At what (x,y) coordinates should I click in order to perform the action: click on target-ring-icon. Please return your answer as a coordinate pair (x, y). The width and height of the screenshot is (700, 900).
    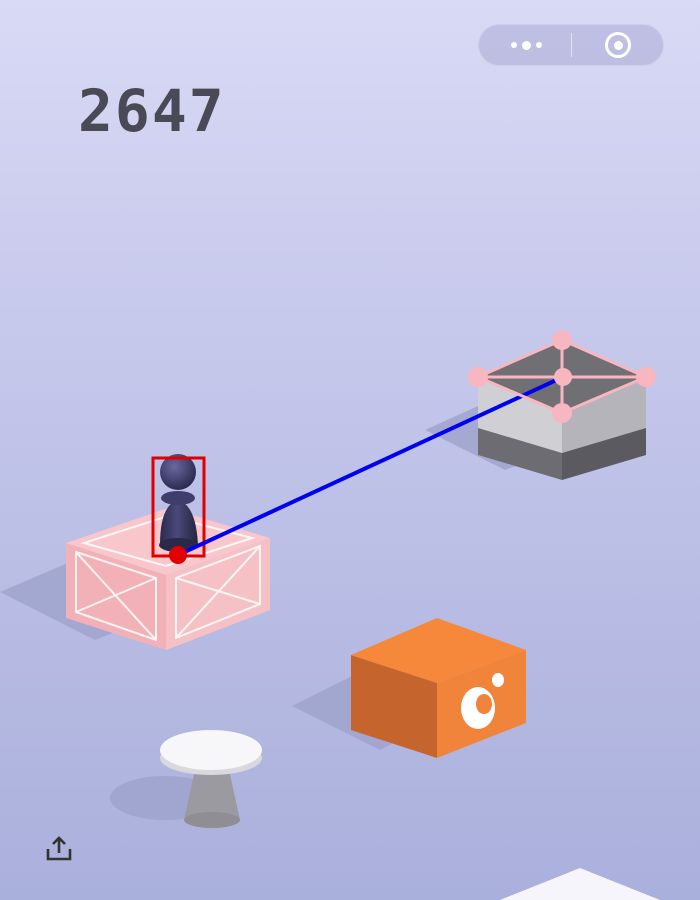
    Looking at the image, I should click on (618, 45).